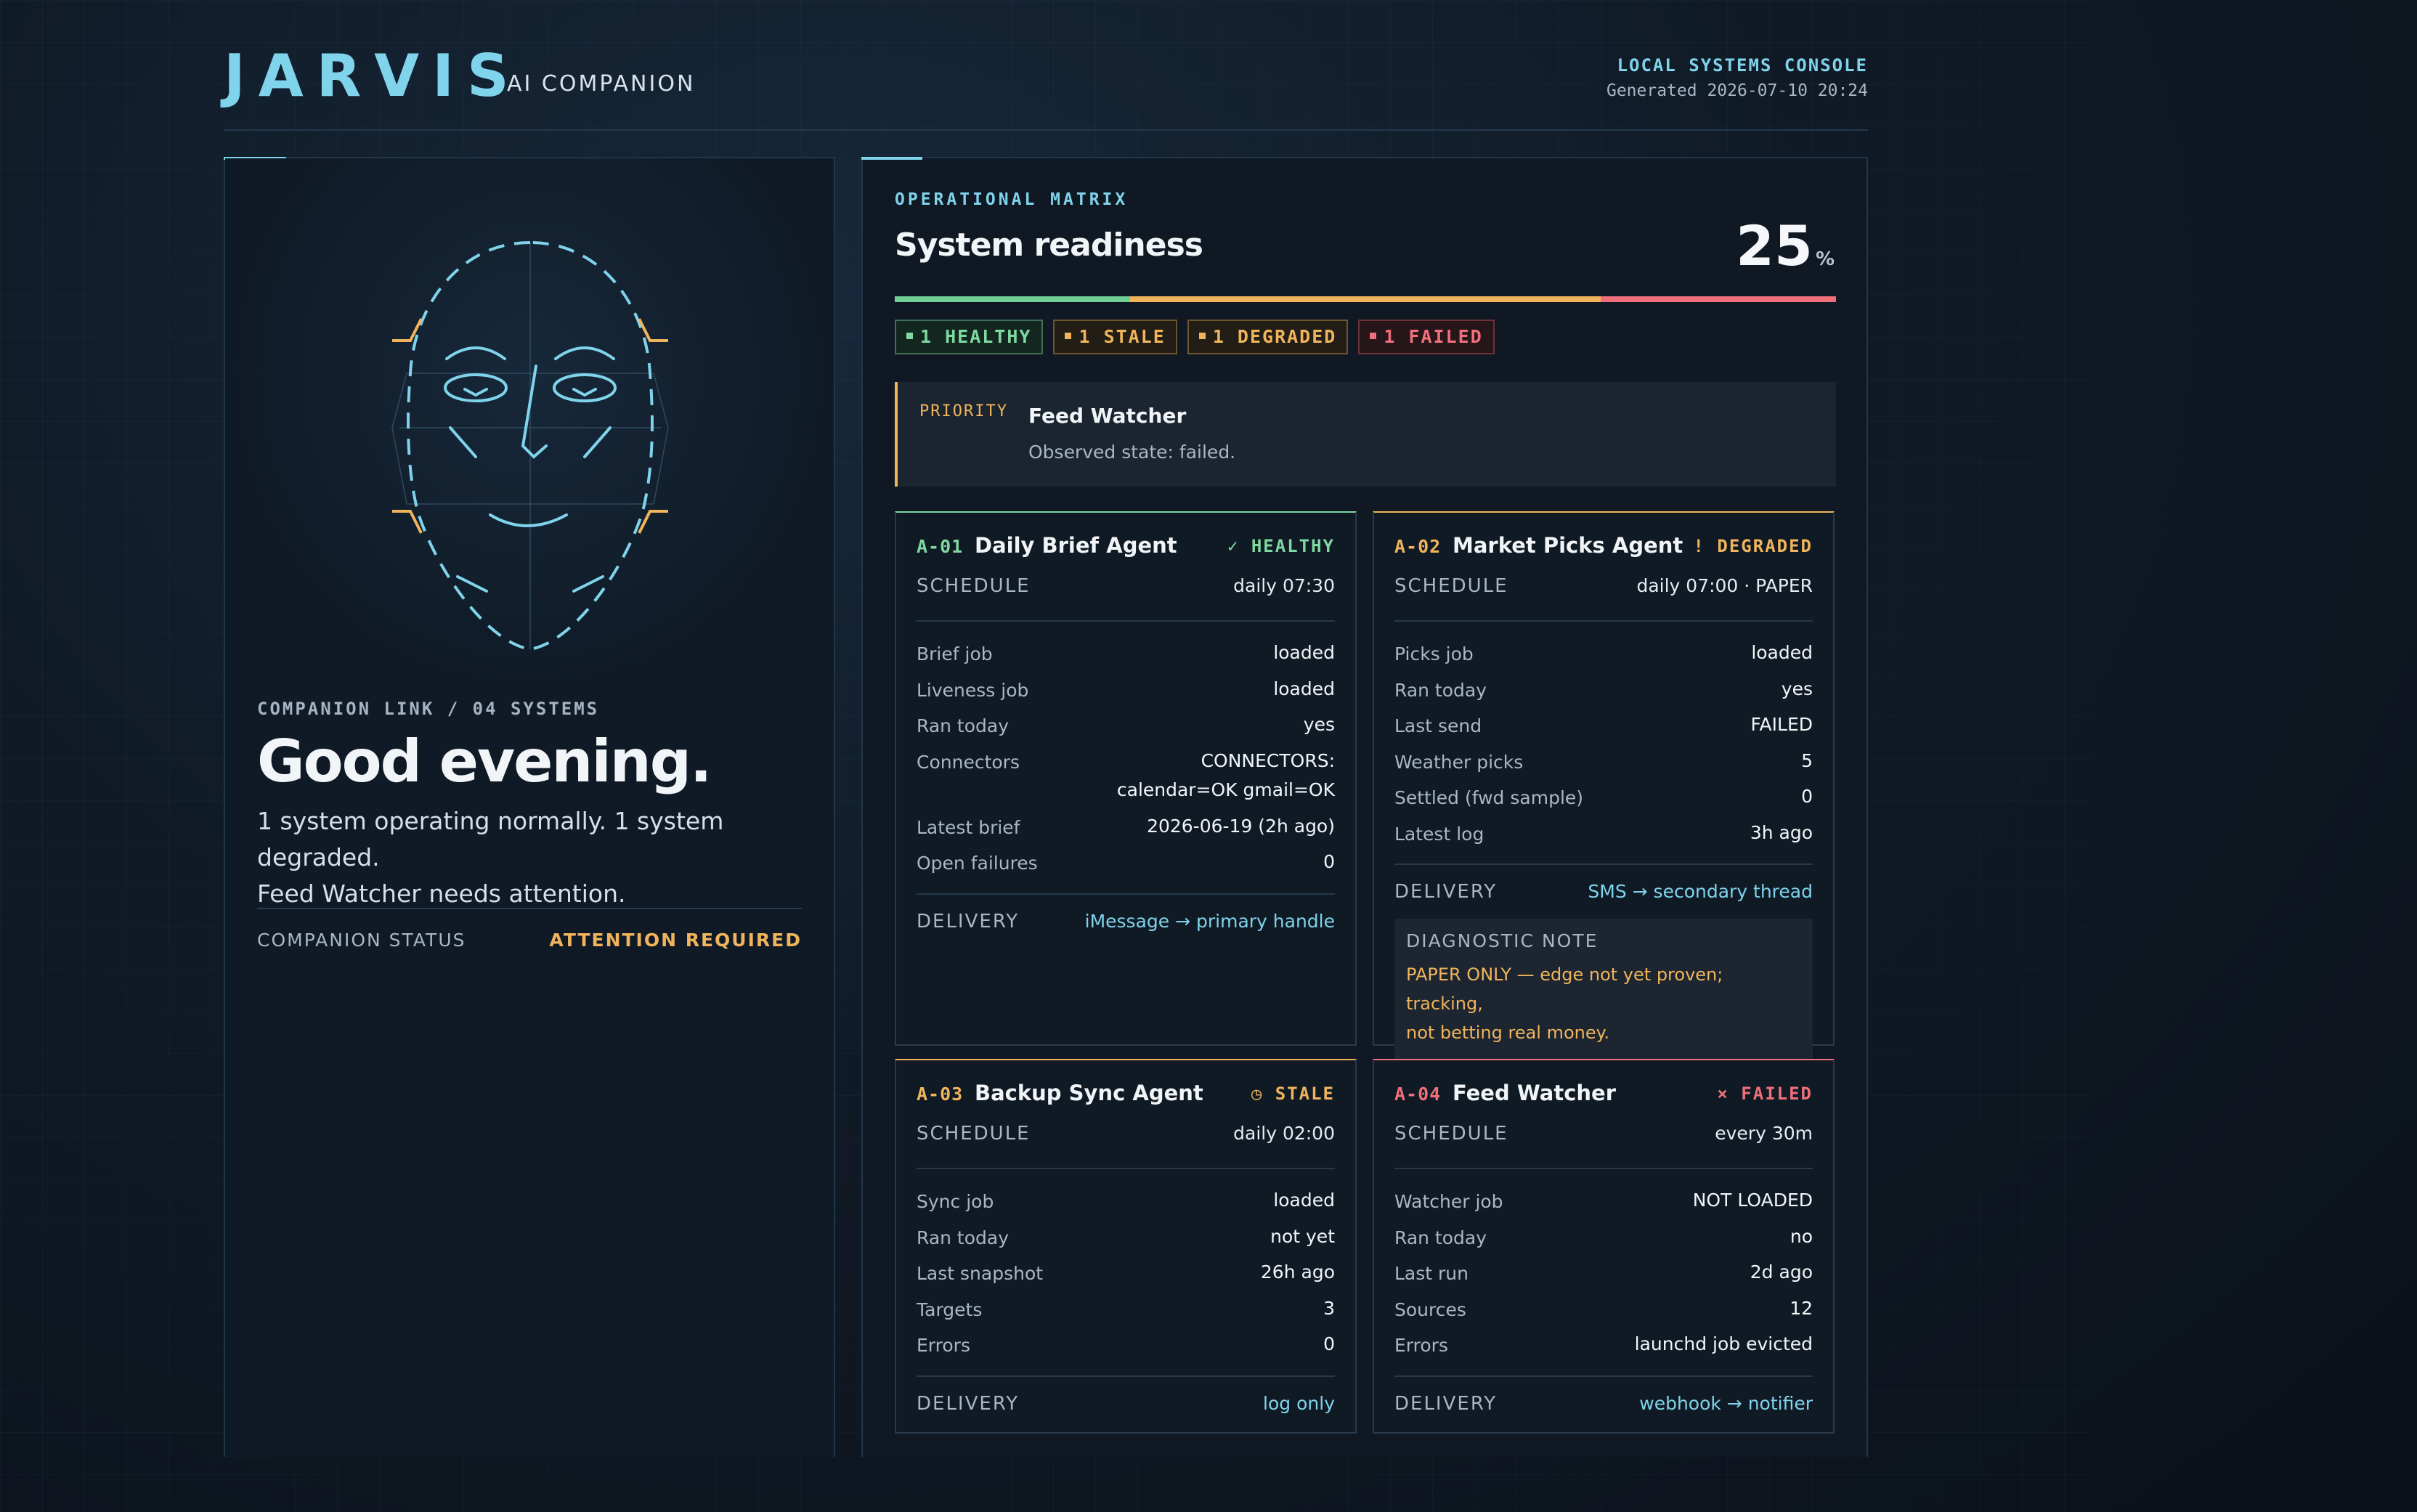  Describe the element at coordinates (1126, 1403) in the screenshot. I see `delivery-row: DELIVERY log only` at that location.